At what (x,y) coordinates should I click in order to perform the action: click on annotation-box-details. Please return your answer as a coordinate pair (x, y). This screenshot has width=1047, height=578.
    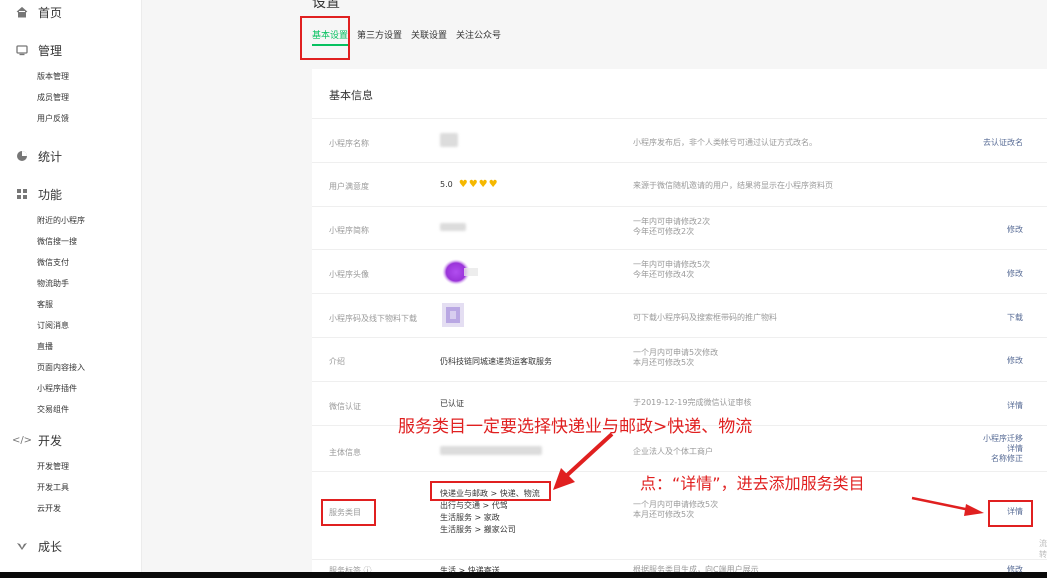
    Looking at the image, I should click on (1010, 513).